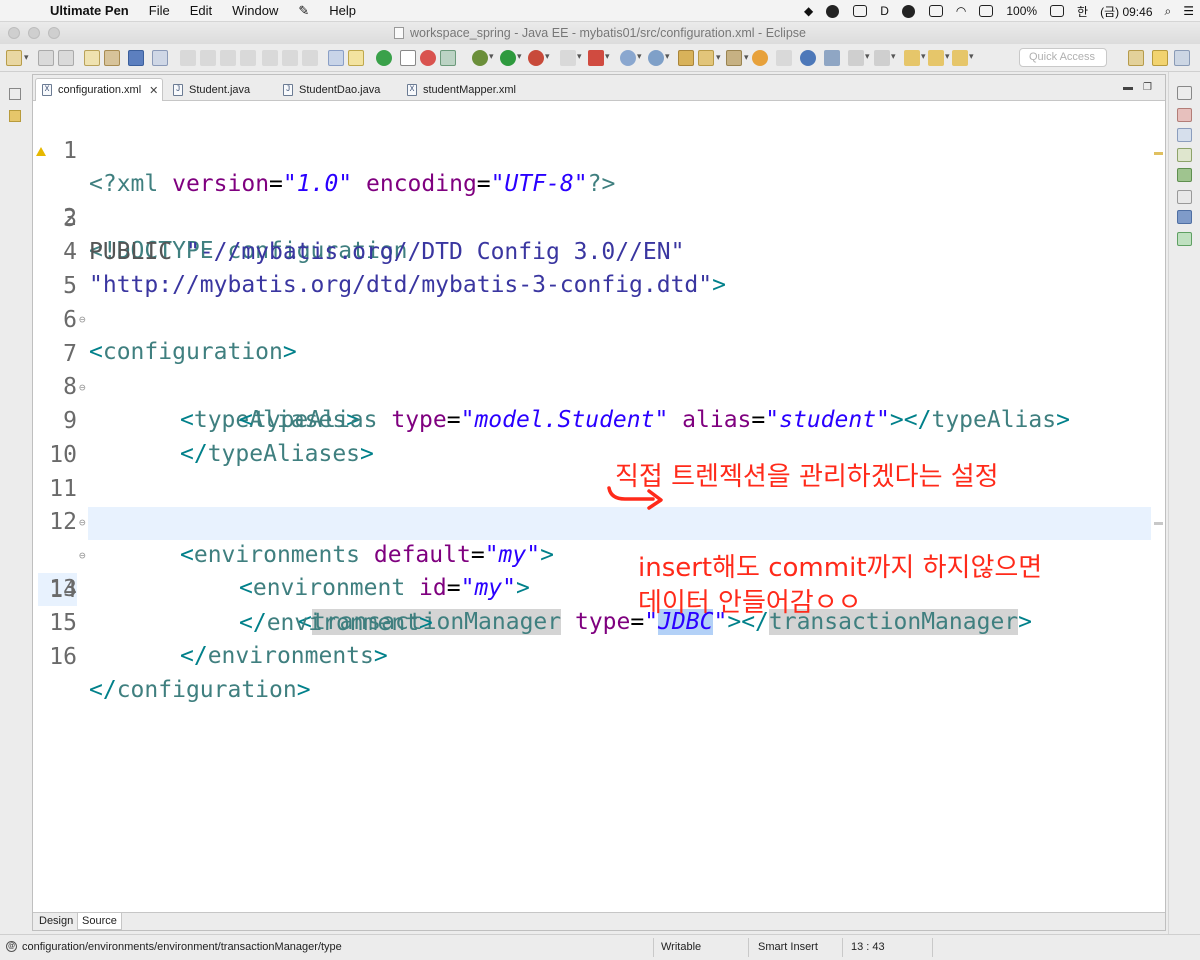  I want to click on tab-design: Design, so click(56, 921).